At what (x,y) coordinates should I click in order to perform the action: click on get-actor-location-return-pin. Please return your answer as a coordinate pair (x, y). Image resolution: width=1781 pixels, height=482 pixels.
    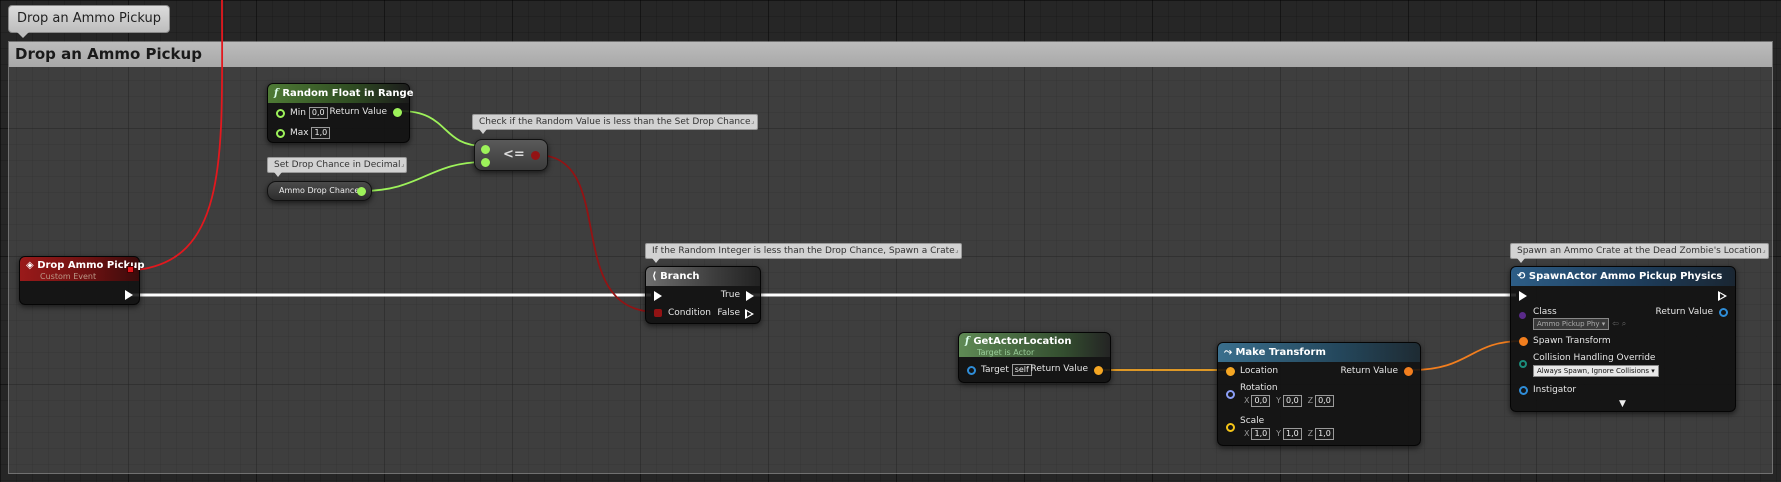
    Looking at the image, I should click on (1098, 370).